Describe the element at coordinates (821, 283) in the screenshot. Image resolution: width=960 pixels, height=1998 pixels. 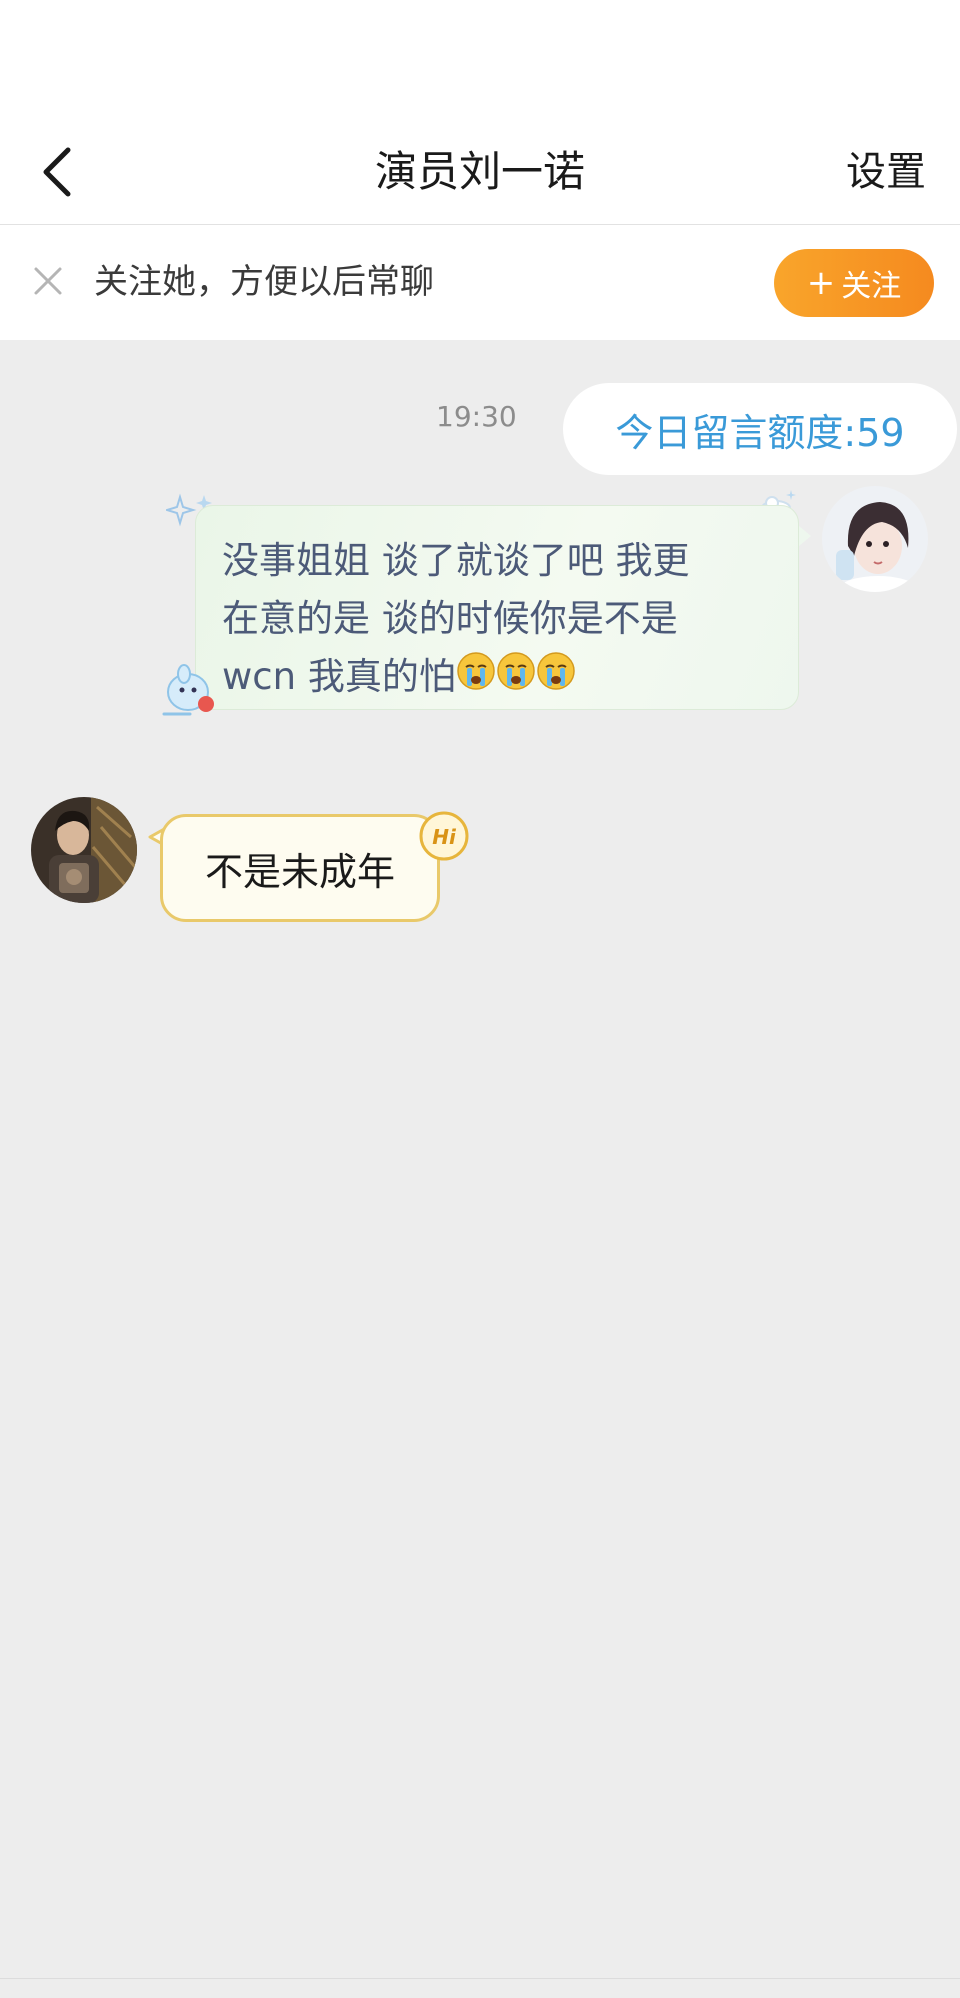
I see `plus-icon: +` at that location.